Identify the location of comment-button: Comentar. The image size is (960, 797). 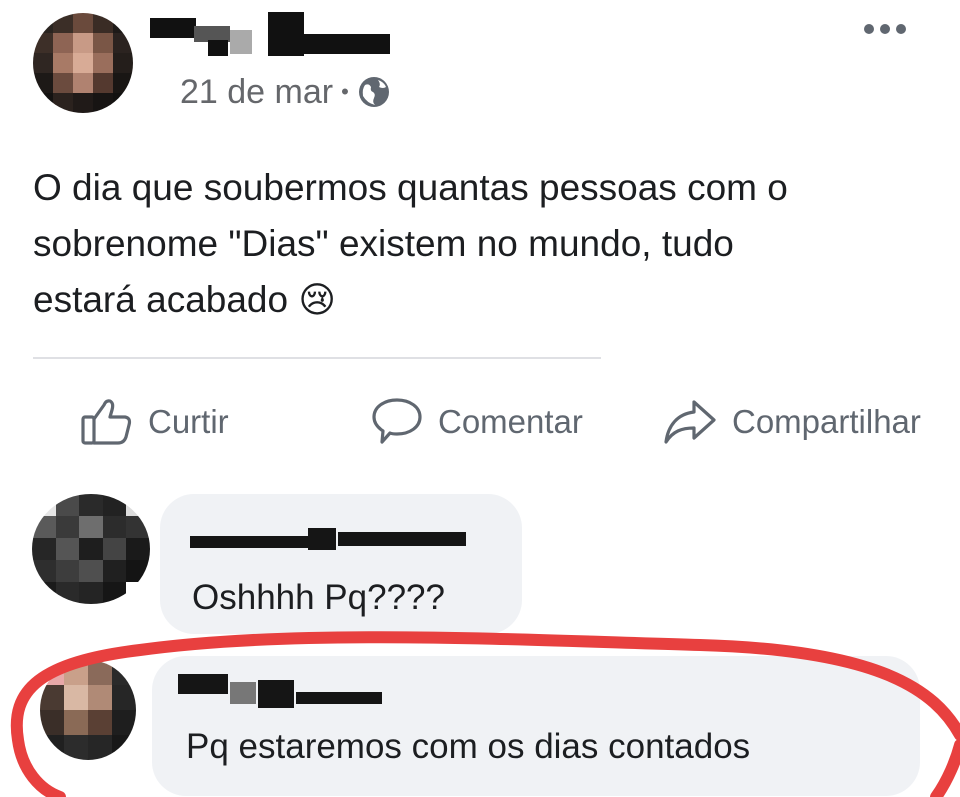
(476, 422).